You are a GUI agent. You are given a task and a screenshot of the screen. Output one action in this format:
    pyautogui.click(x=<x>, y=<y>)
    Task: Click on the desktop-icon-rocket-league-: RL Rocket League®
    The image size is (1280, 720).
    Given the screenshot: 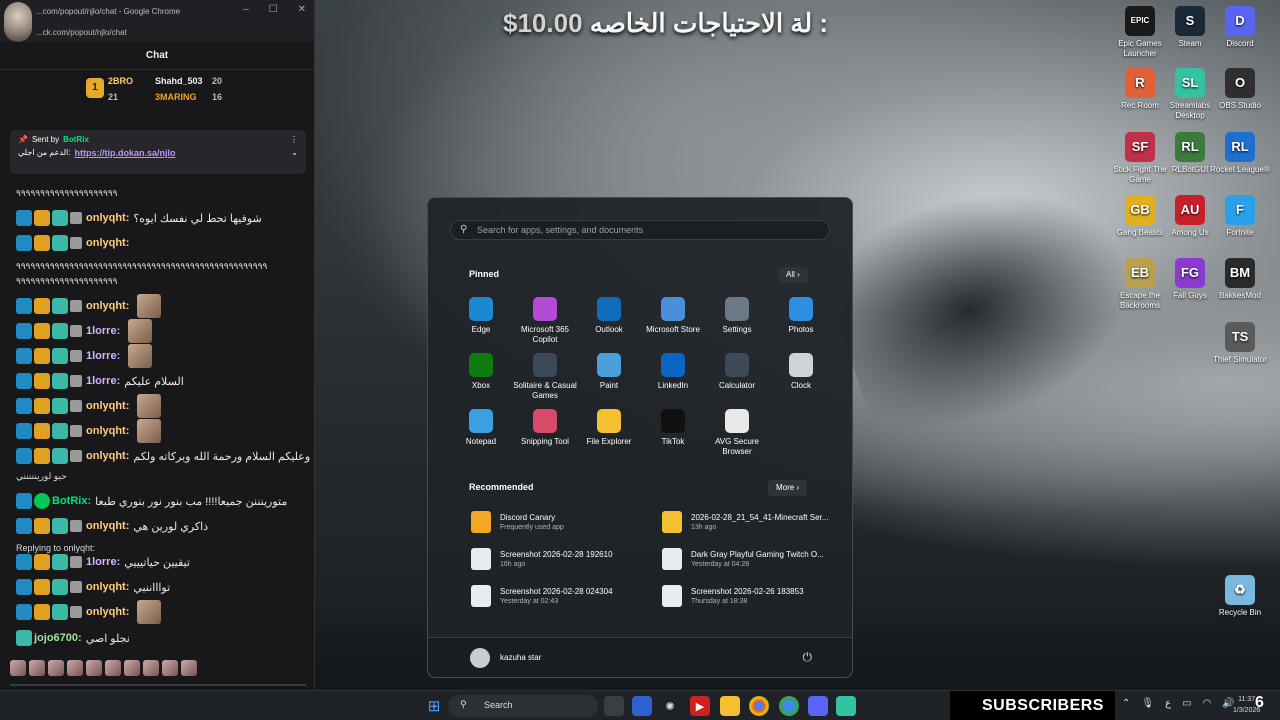 What is the action you would take?
    pyautogui.click(x=1240, y=153)
    